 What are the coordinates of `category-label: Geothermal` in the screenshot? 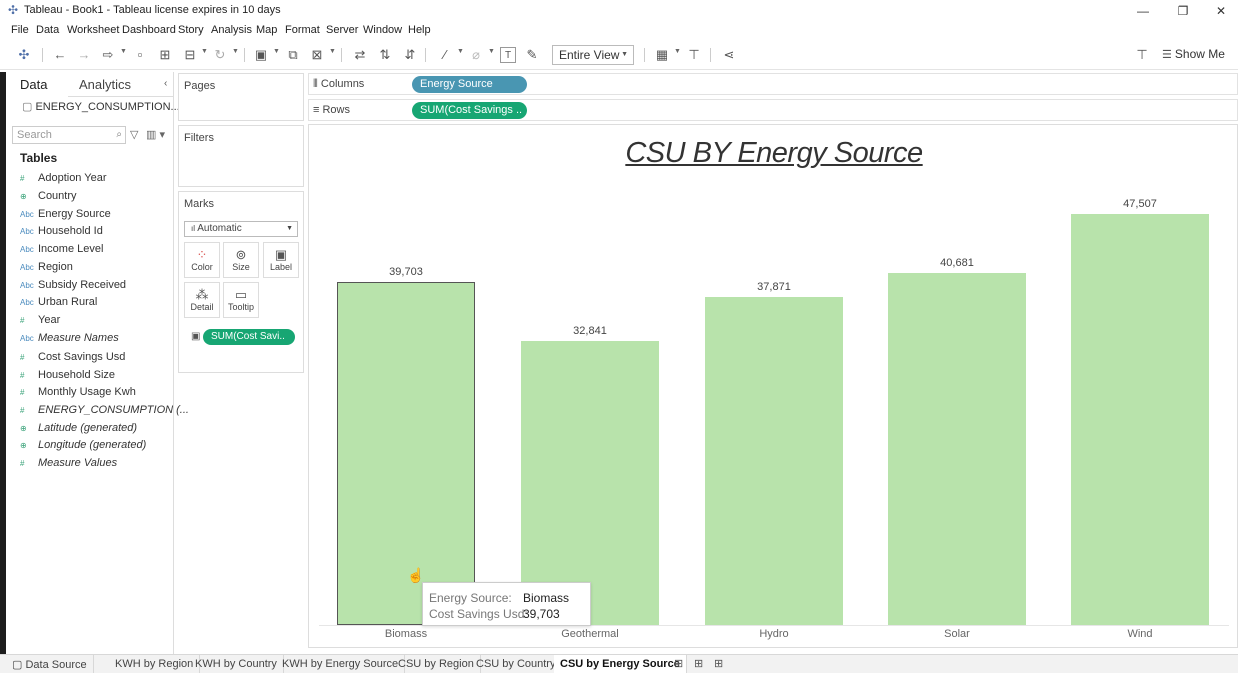 It's located at (590, 634).